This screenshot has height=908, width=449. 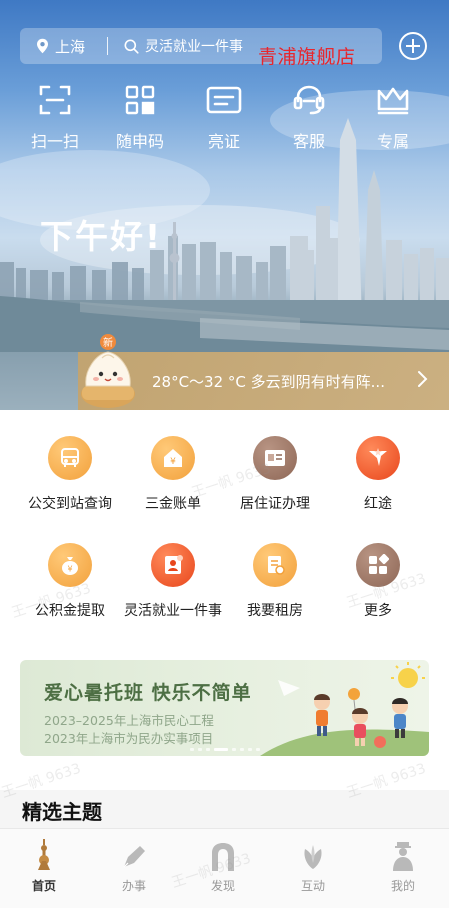 I want to click on quick-actions-row: 扫一扫 随申码 亮证 客服 专属, so click(x=224, y=117).